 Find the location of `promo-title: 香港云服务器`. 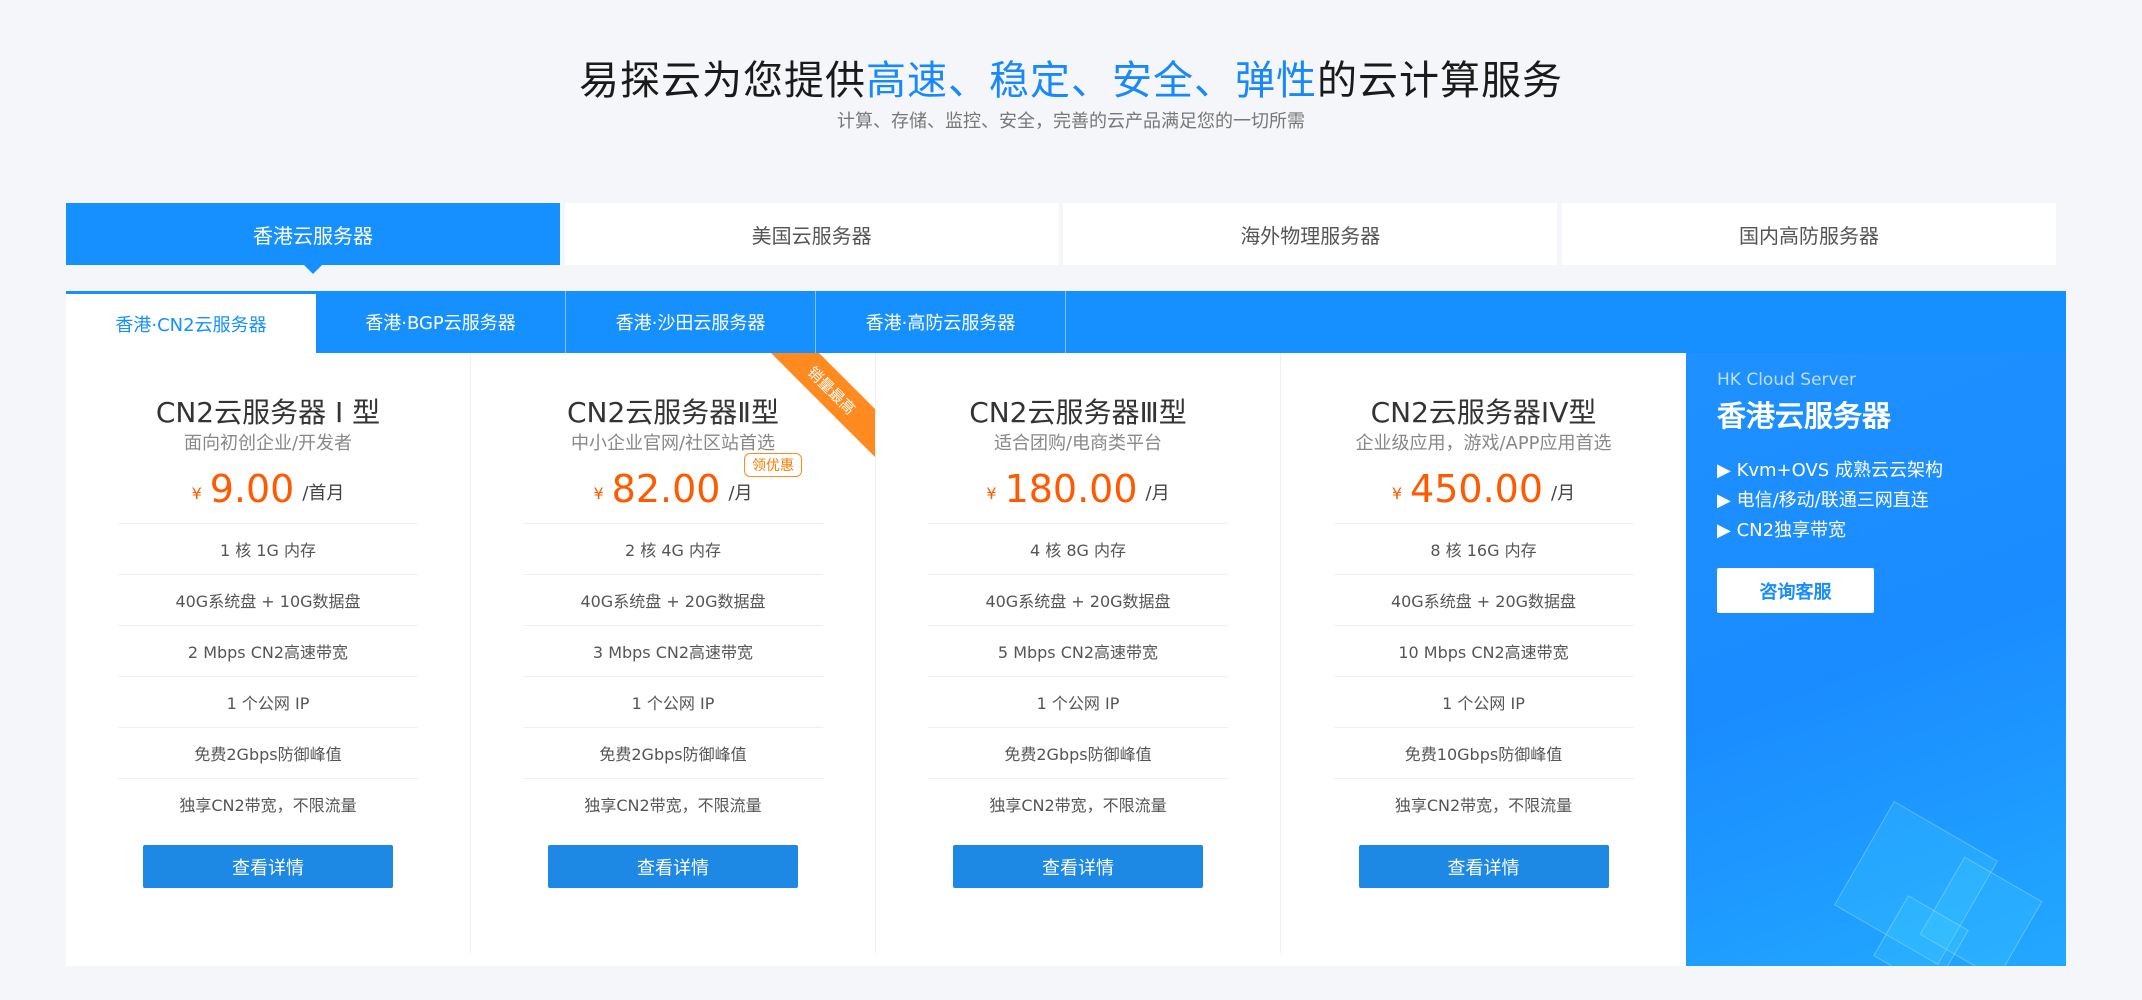

promo-title: 香港云服务器 is located at coordinates (1804, 416).